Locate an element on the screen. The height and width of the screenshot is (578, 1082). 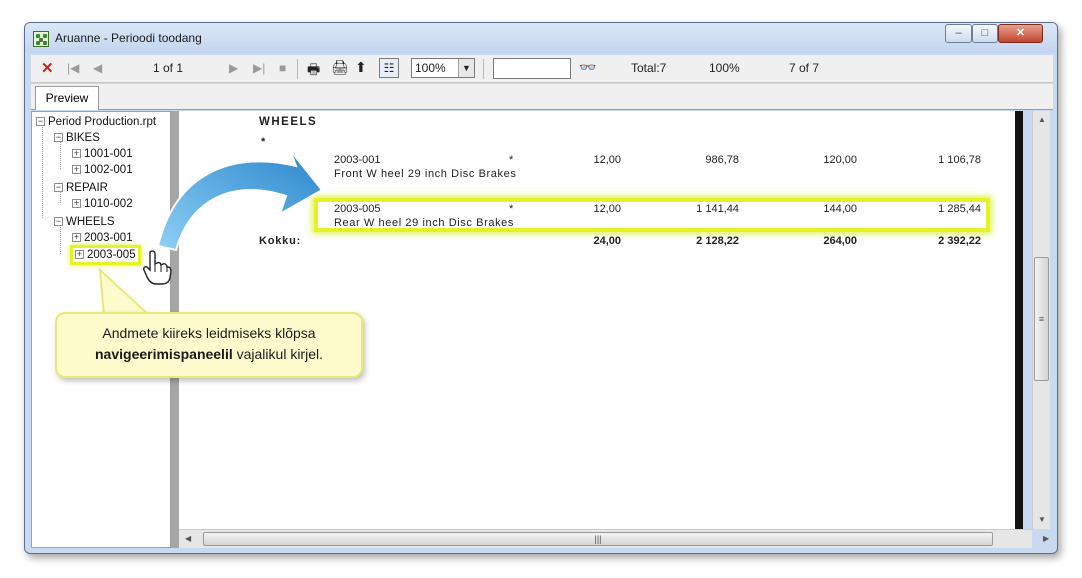
find-binoculars-icon: 👓 is located at coordinates (587, 67).